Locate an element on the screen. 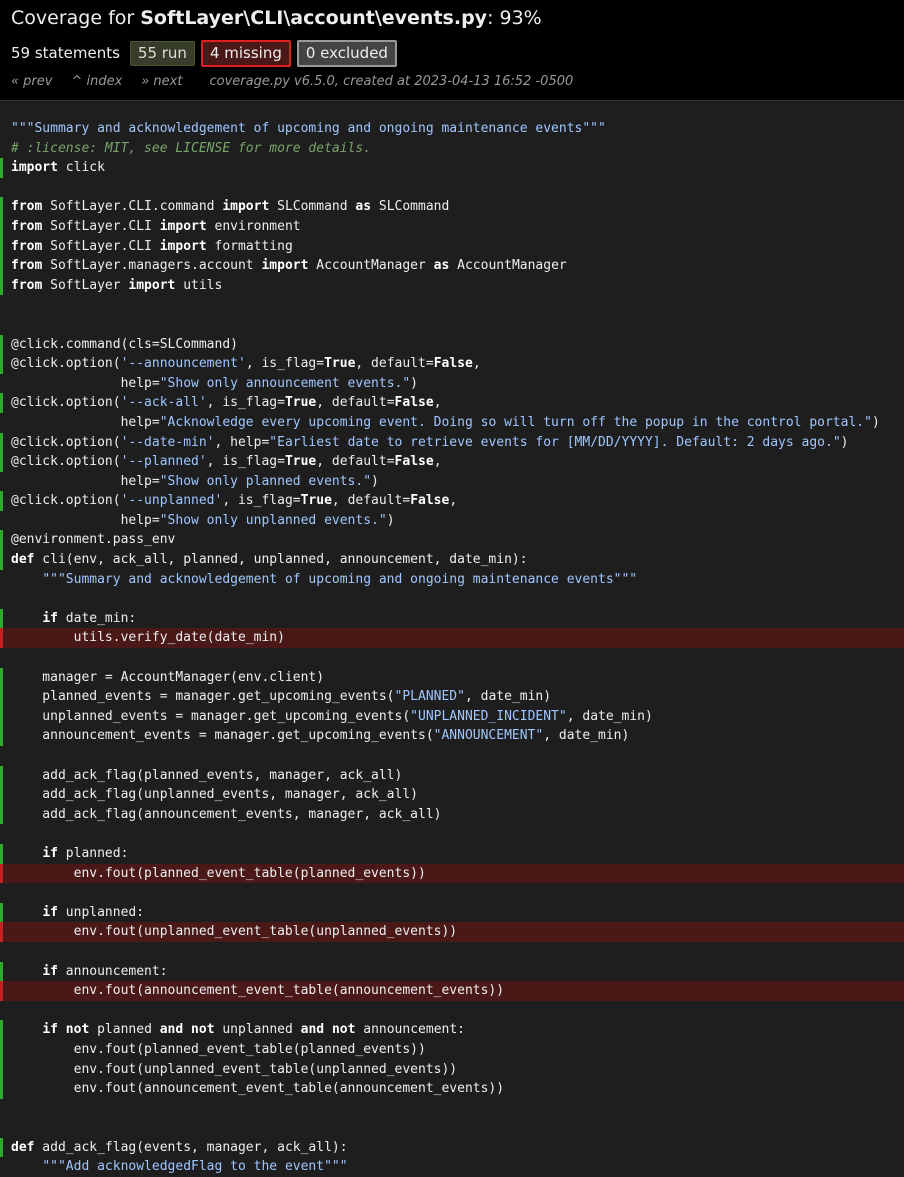 Image resolution: width=904 pixels, height=1177 pixels. code-text: help= is located at coordinates (85, 520).